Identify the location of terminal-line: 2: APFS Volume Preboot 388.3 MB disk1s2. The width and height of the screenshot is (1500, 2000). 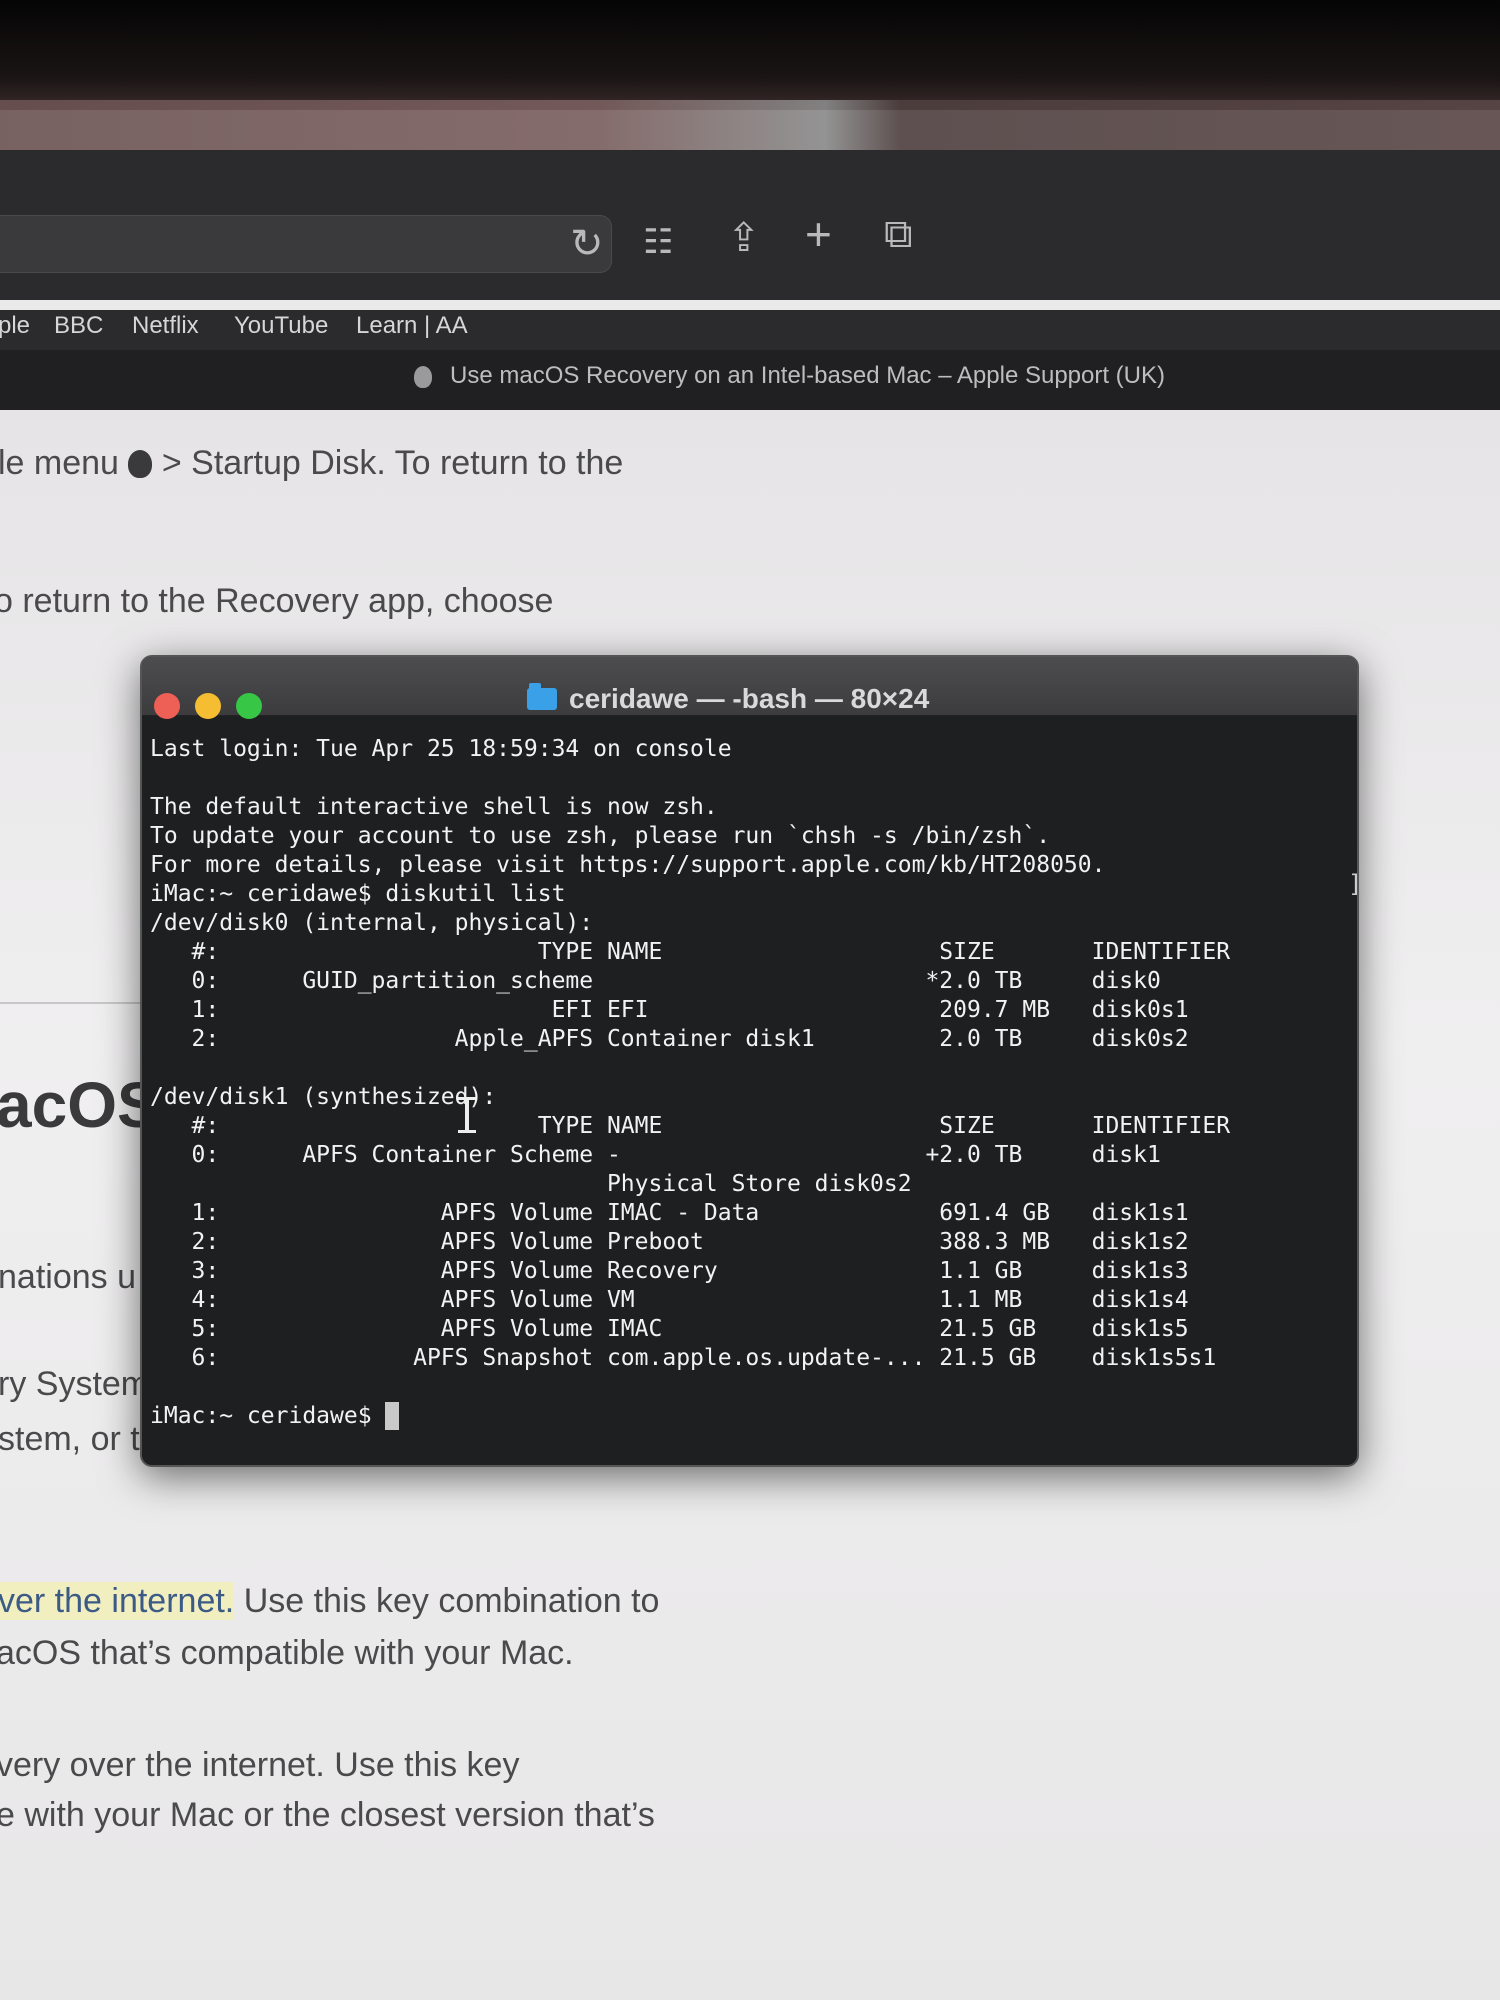
(669, 1242).